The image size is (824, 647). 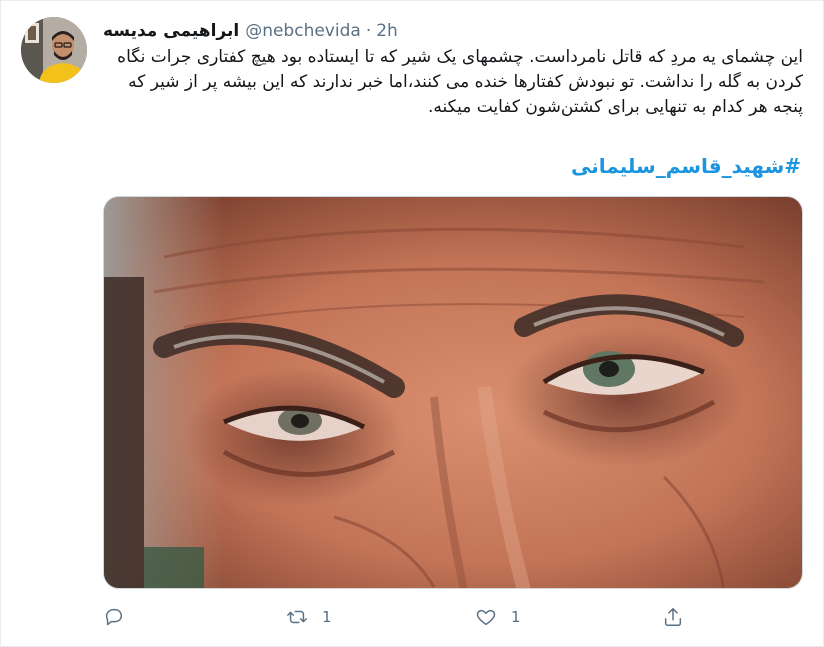 I want to click on avatar, so click(x=54, y=50).